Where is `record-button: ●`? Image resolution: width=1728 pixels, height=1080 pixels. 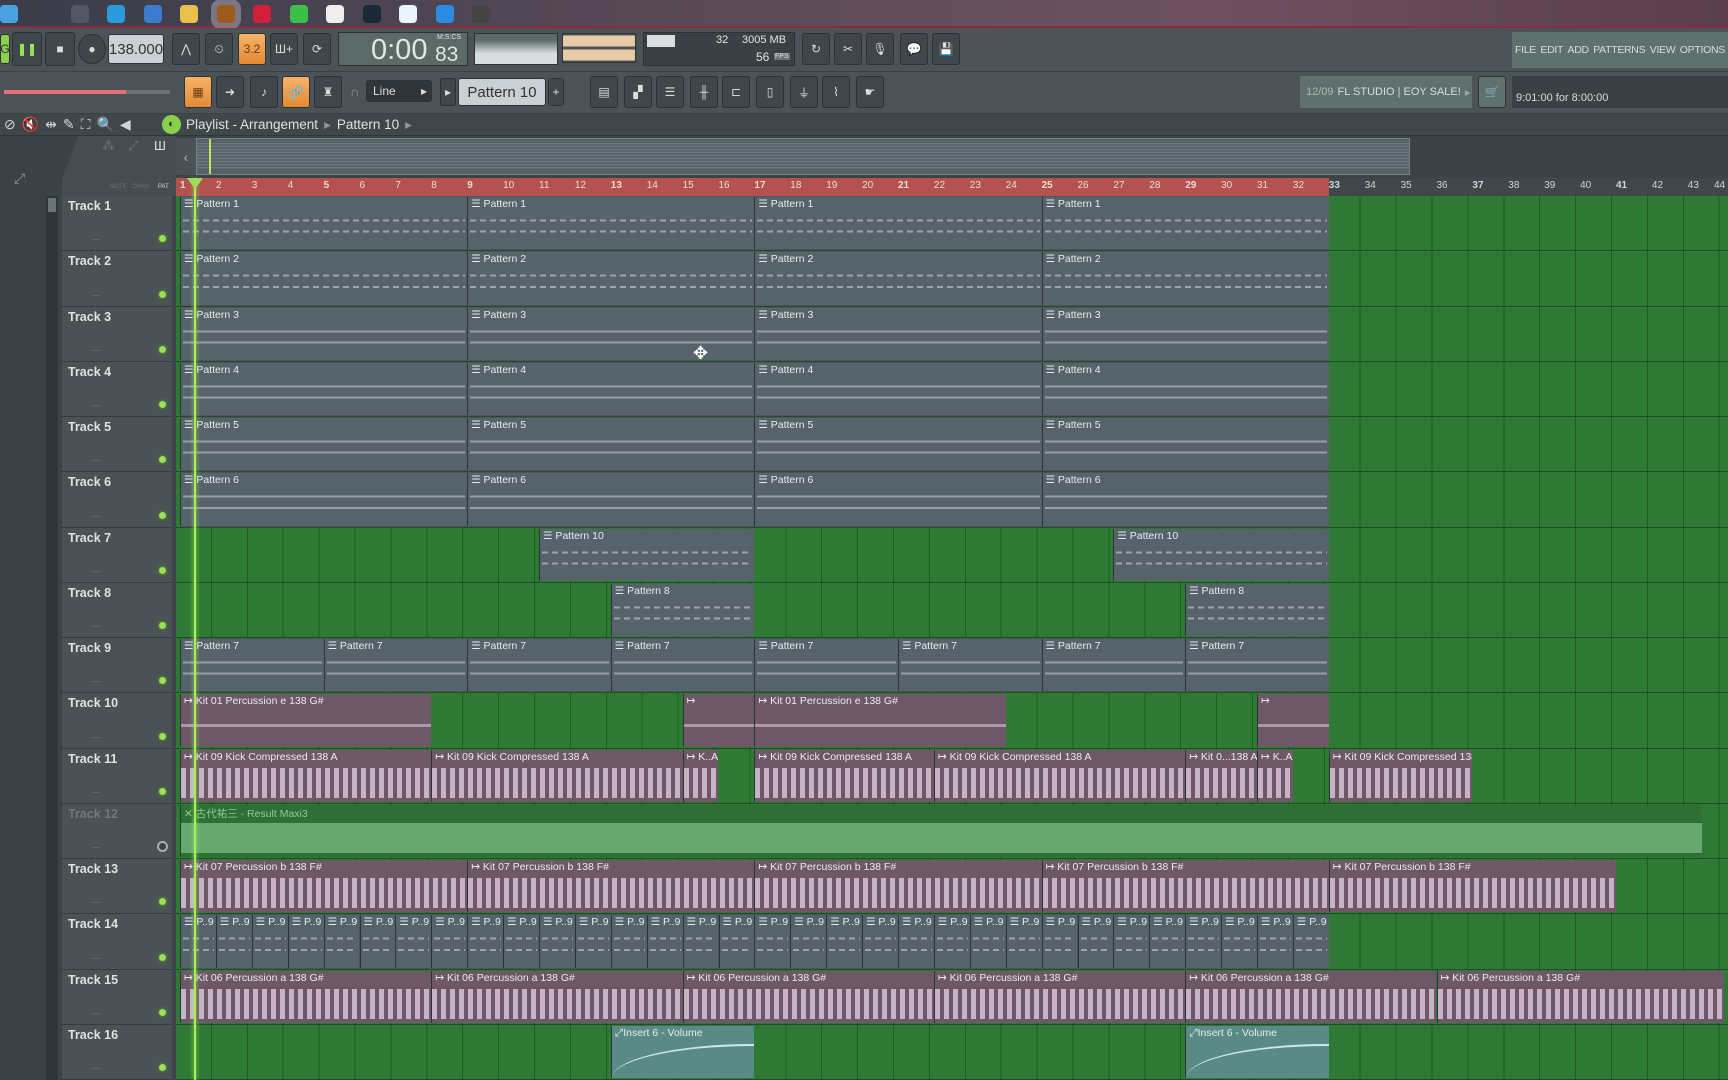 record-button: ● is located at coordinates (92, 49).